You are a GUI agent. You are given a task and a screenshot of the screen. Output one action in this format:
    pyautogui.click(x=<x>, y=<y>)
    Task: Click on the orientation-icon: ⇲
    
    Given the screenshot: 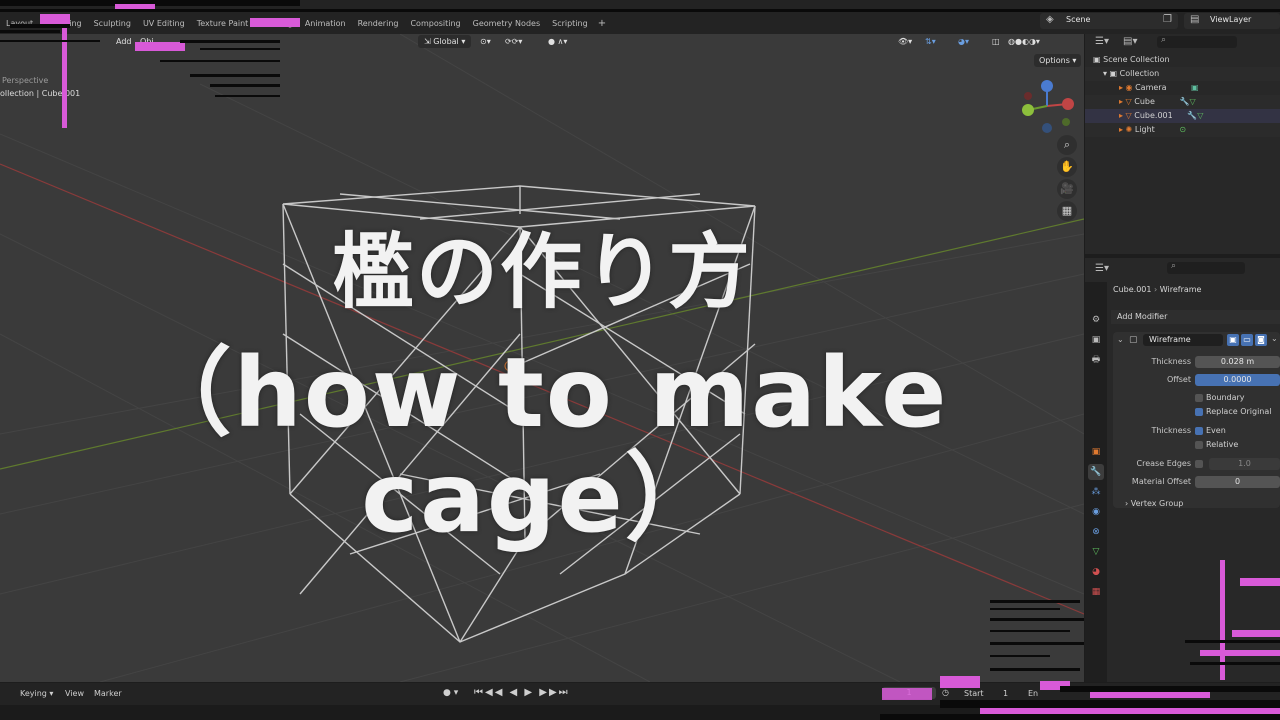 What is the action you would take?
    pyautogui.click(x=429, y=41)
    